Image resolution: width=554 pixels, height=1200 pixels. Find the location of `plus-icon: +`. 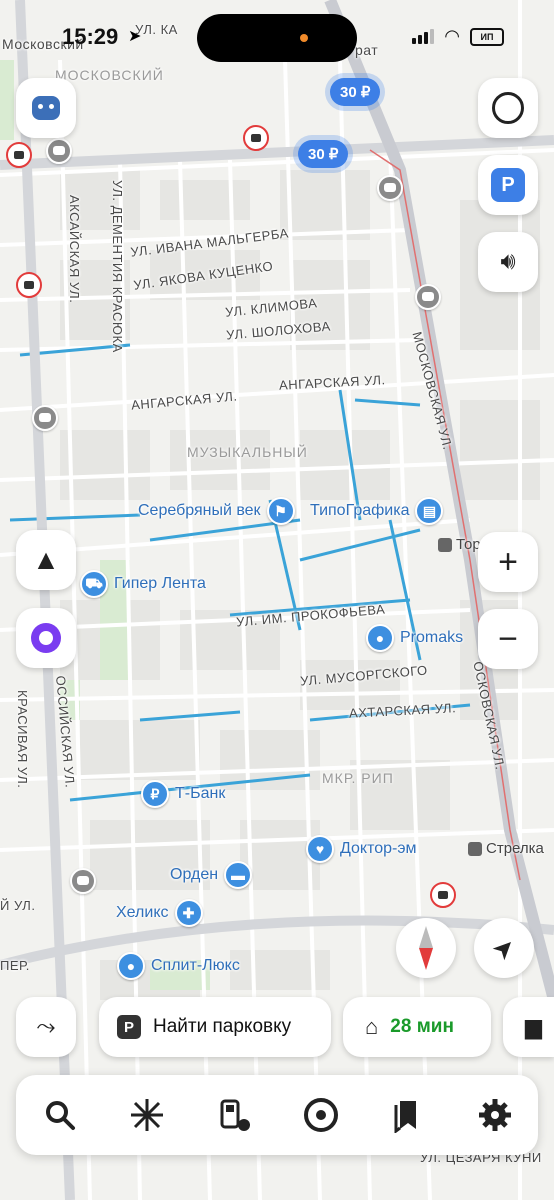

plus-icon: + is located at coordinates (508, 562).